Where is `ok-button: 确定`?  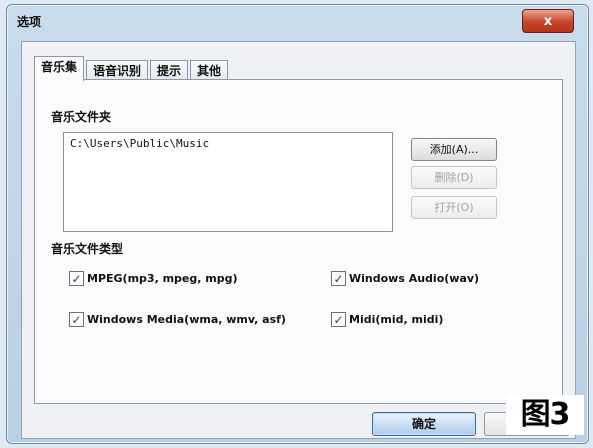
ok-button: 确定 is located at coordinates (424, 424).